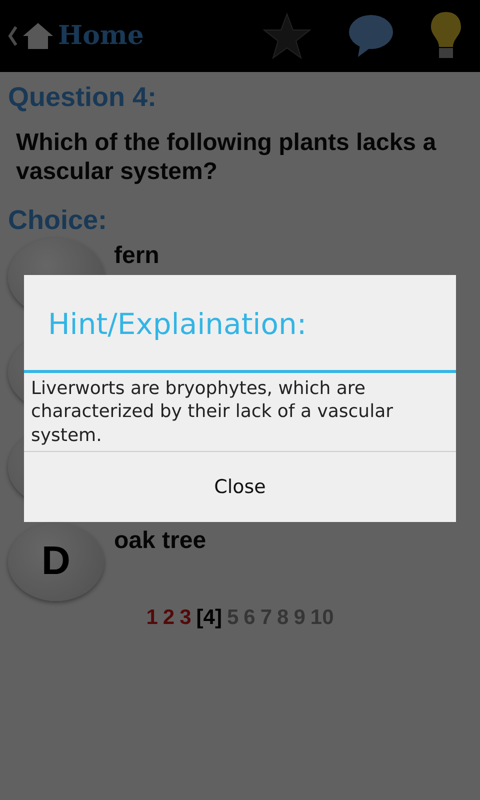 The image size is (480, 800). Describe the element at coordinates (160, 540) in the screenshot. I see `choice-text: oak tree` at that location.